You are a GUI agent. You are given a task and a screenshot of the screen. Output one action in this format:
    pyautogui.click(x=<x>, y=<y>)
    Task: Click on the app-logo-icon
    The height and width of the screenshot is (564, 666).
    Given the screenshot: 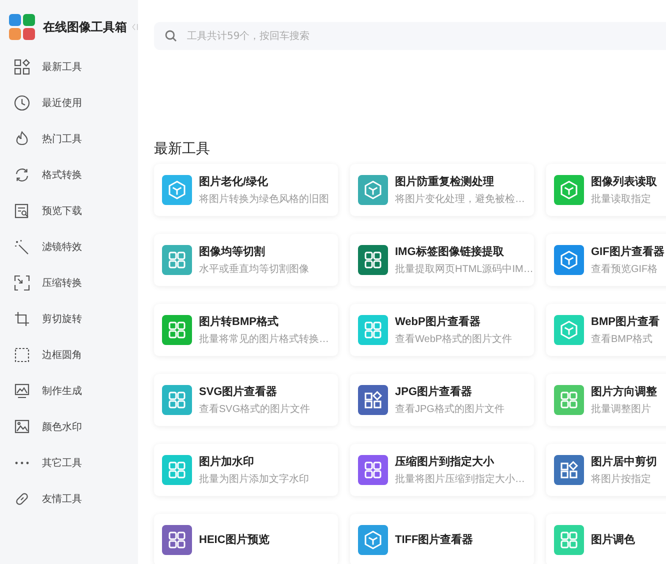 What is the action you would take?
    pyautogui.click(x=22, y=27)
    